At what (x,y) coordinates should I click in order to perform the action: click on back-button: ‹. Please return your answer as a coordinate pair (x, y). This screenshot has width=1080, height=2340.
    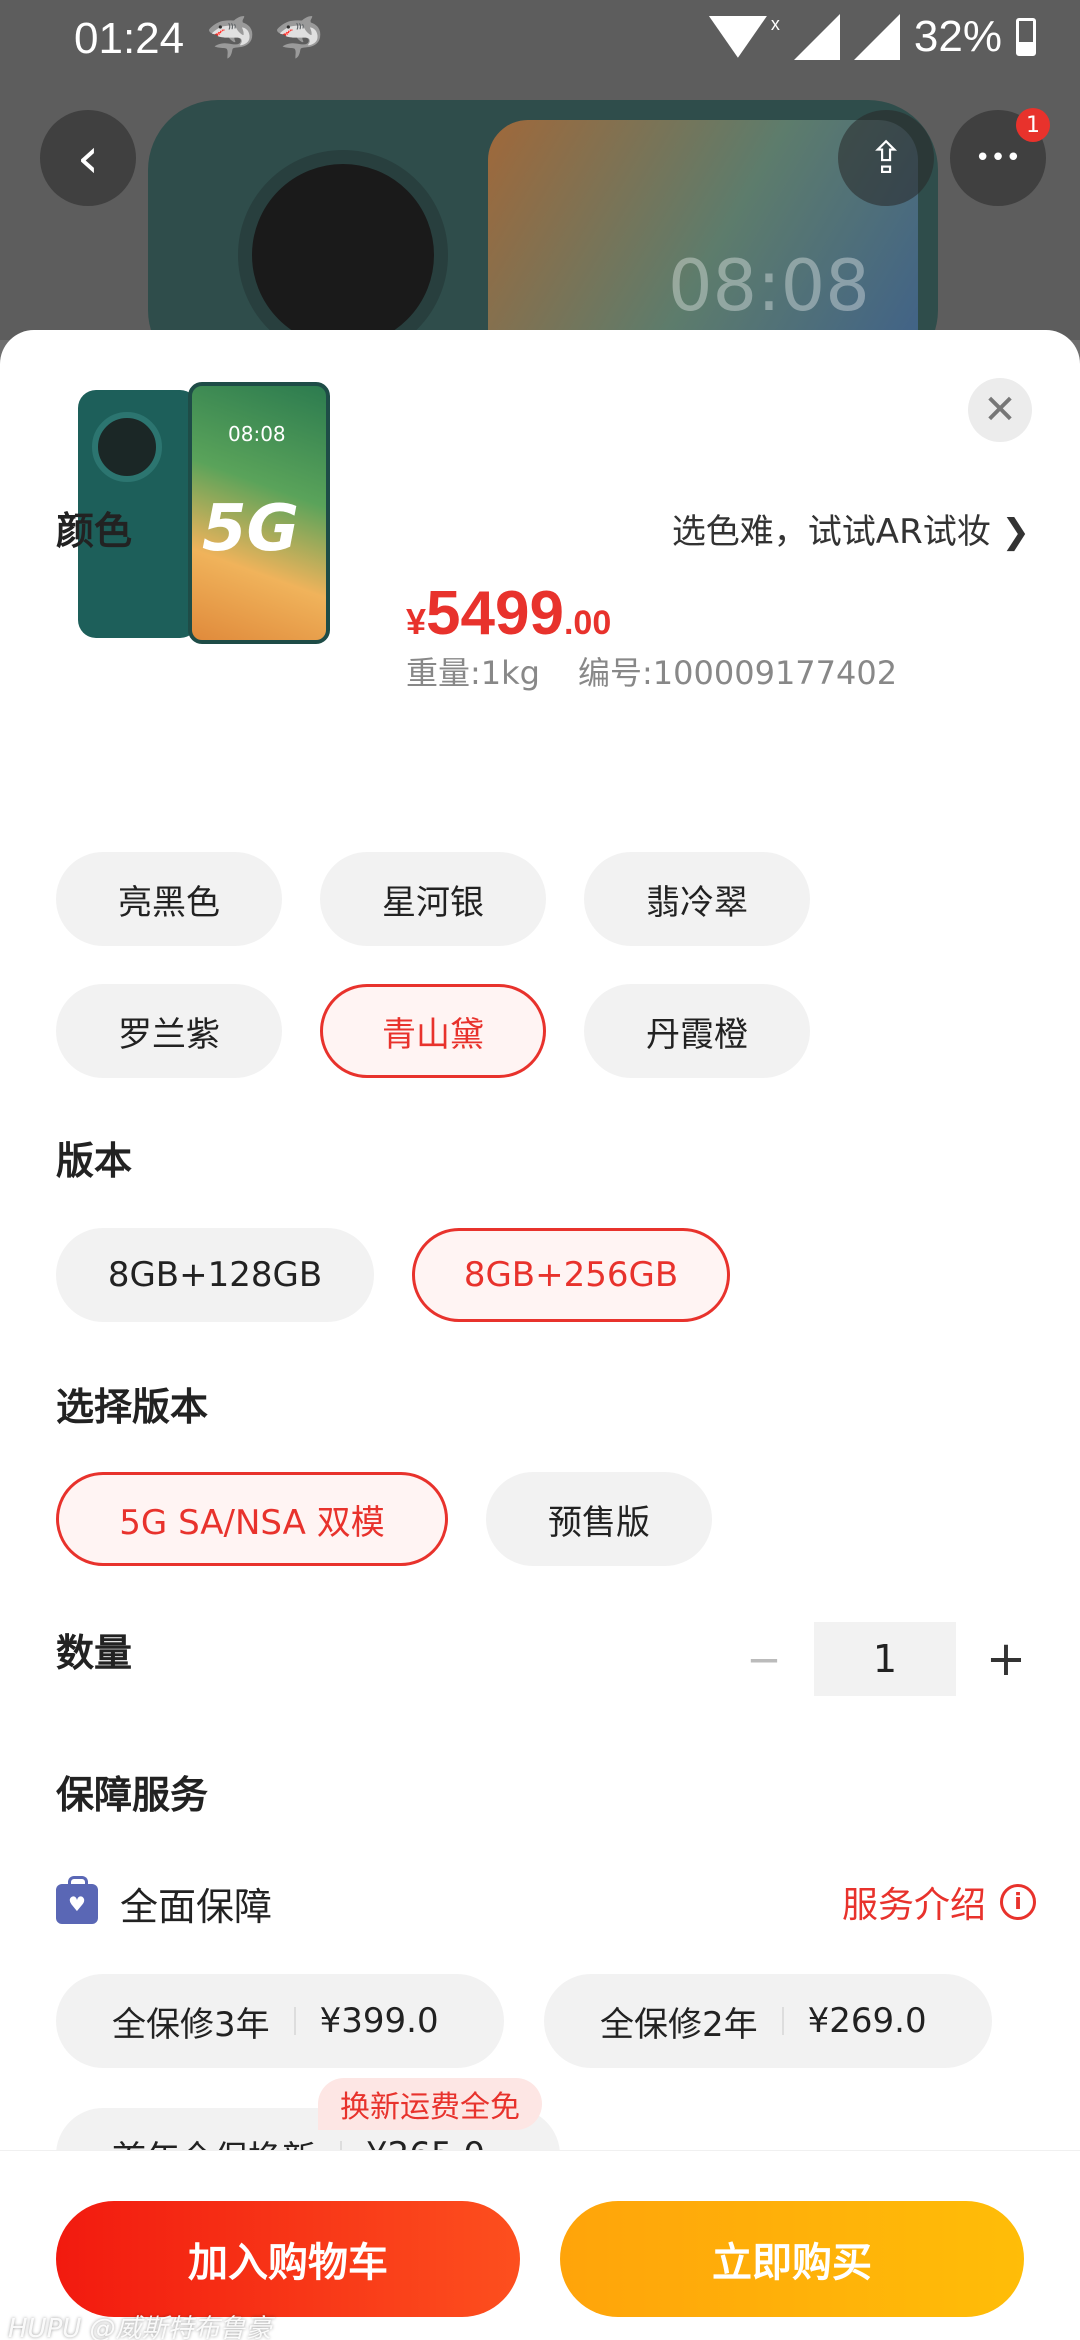
    Looking at the image, I should click on (88, 158).